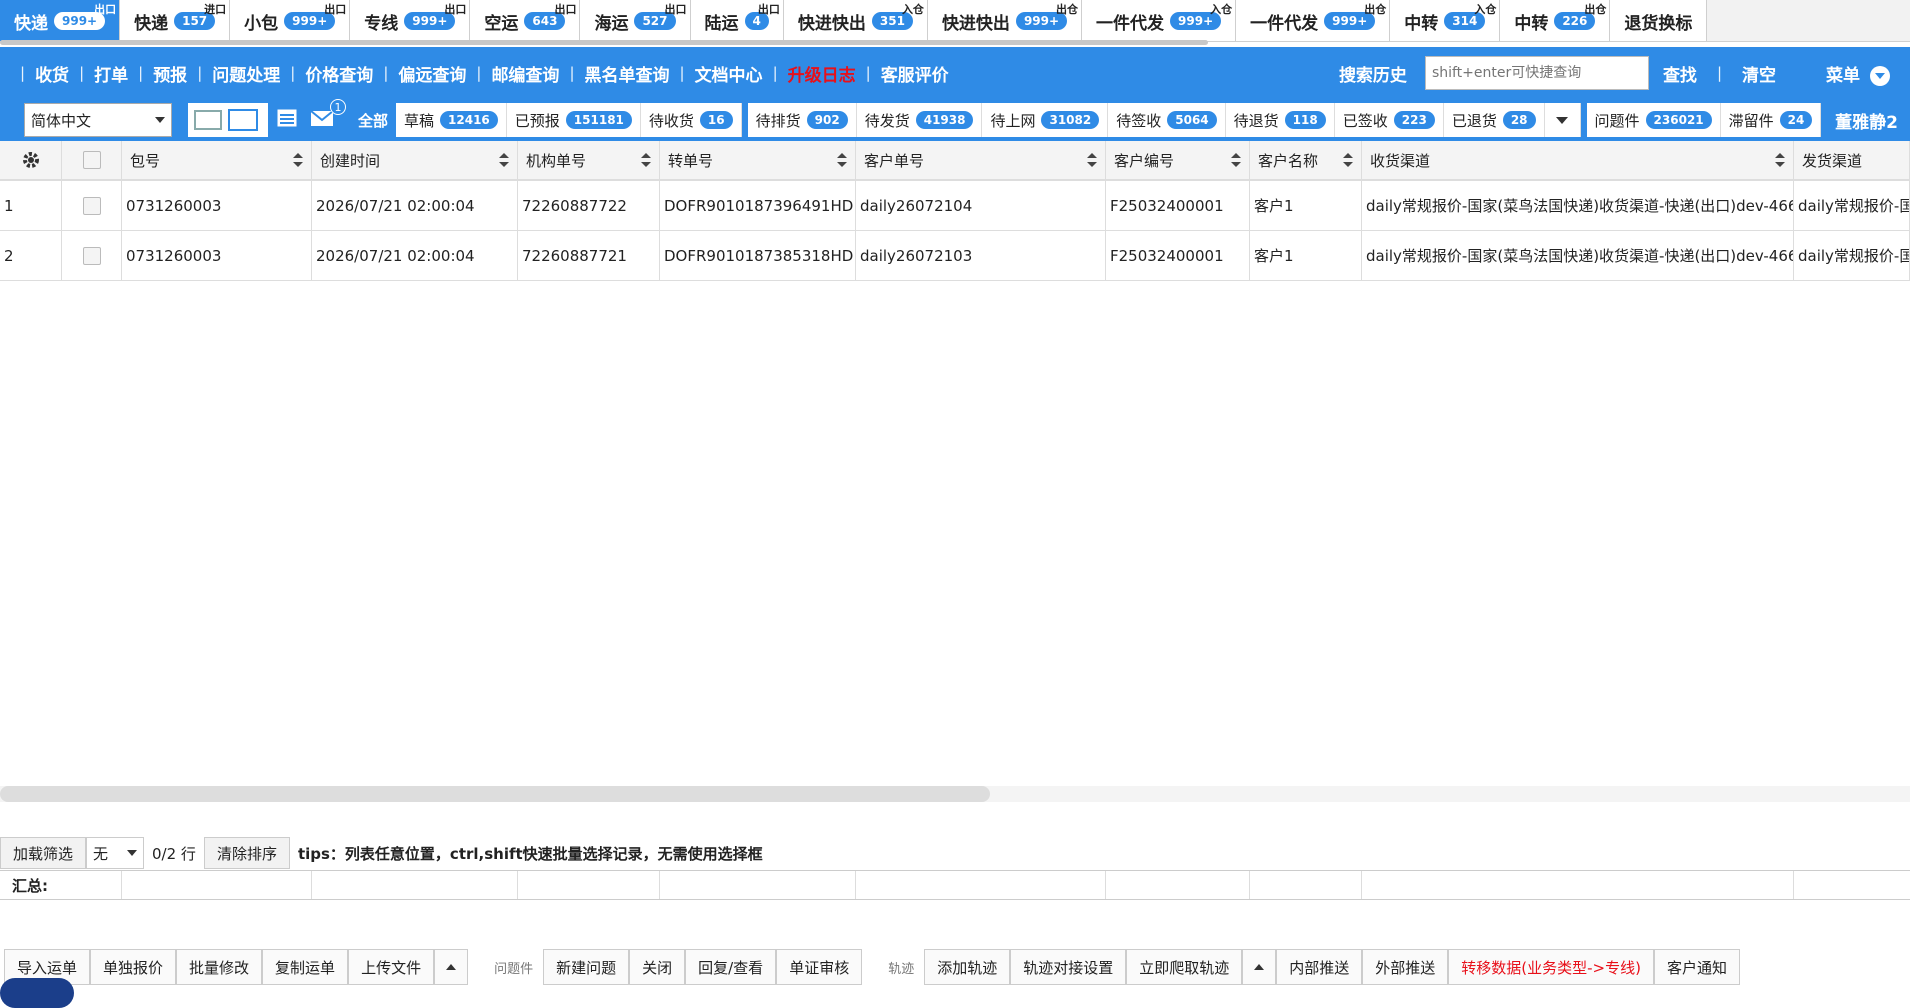 The height and width of the screenshot is (1008, 1910). Describe the element at coordinates (691, 120) in the screenshot. I see `status-filter: 待收货 16` at that location.